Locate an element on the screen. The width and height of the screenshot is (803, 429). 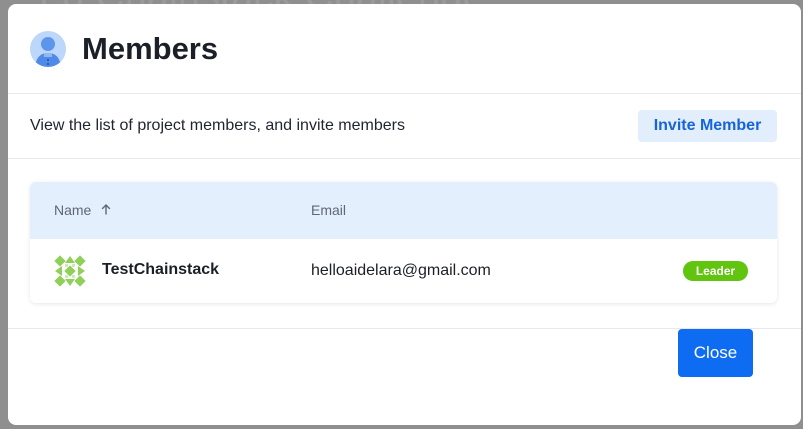
member-email: helloaidelara@gmail.com is located at coordinates (401, 270).